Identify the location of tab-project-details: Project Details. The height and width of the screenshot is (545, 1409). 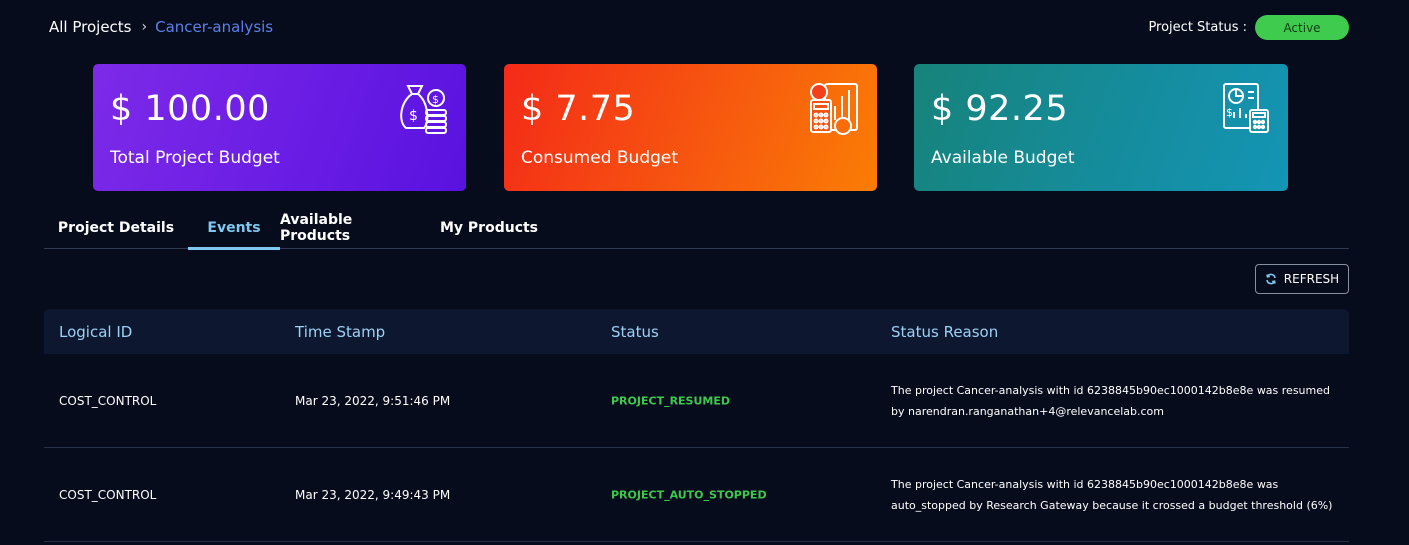
(116, 227).